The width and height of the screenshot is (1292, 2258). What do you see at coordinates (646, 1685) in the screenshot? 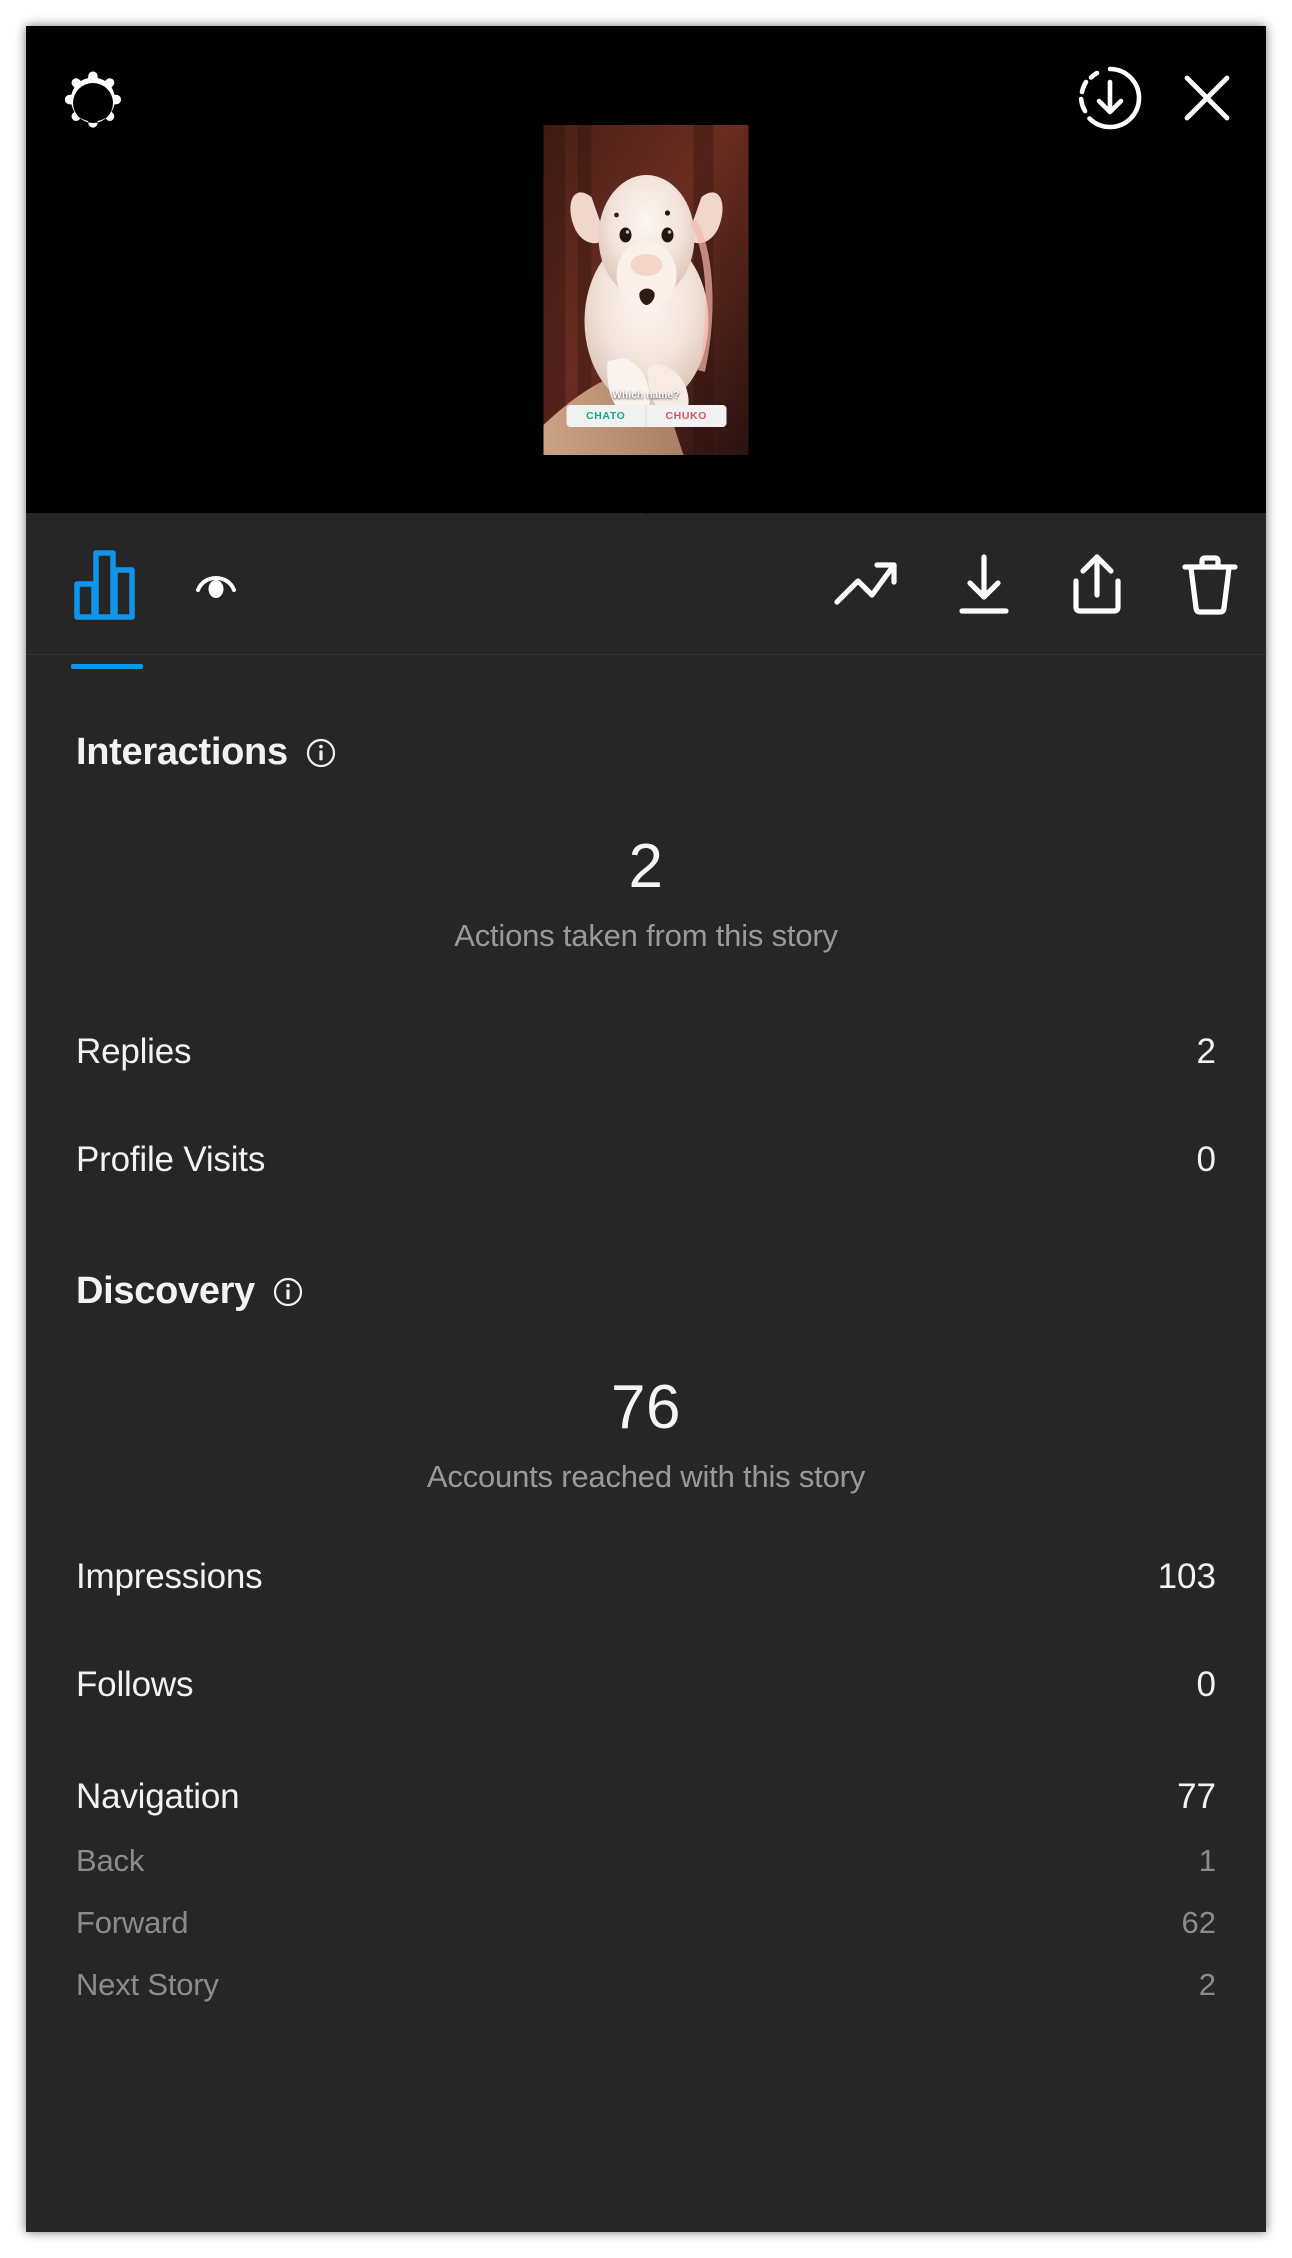
I see `metric-row-follows: Follows 0` at bounding box center [646, 1685].